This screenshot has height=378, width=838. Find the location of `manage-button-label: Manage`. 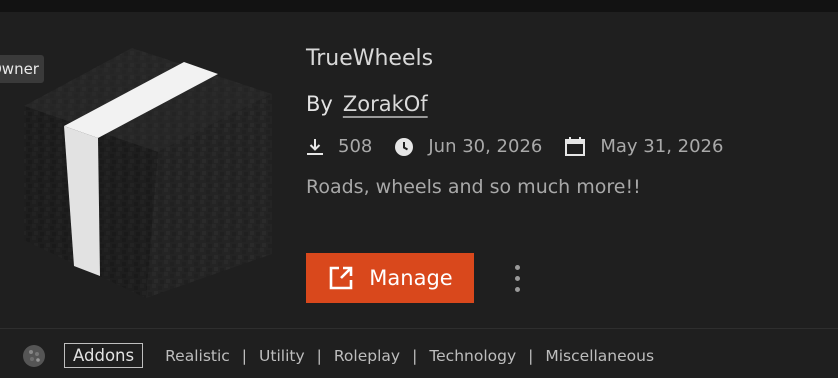

manage-button-label: Manage is located at coordinates (411, 278).